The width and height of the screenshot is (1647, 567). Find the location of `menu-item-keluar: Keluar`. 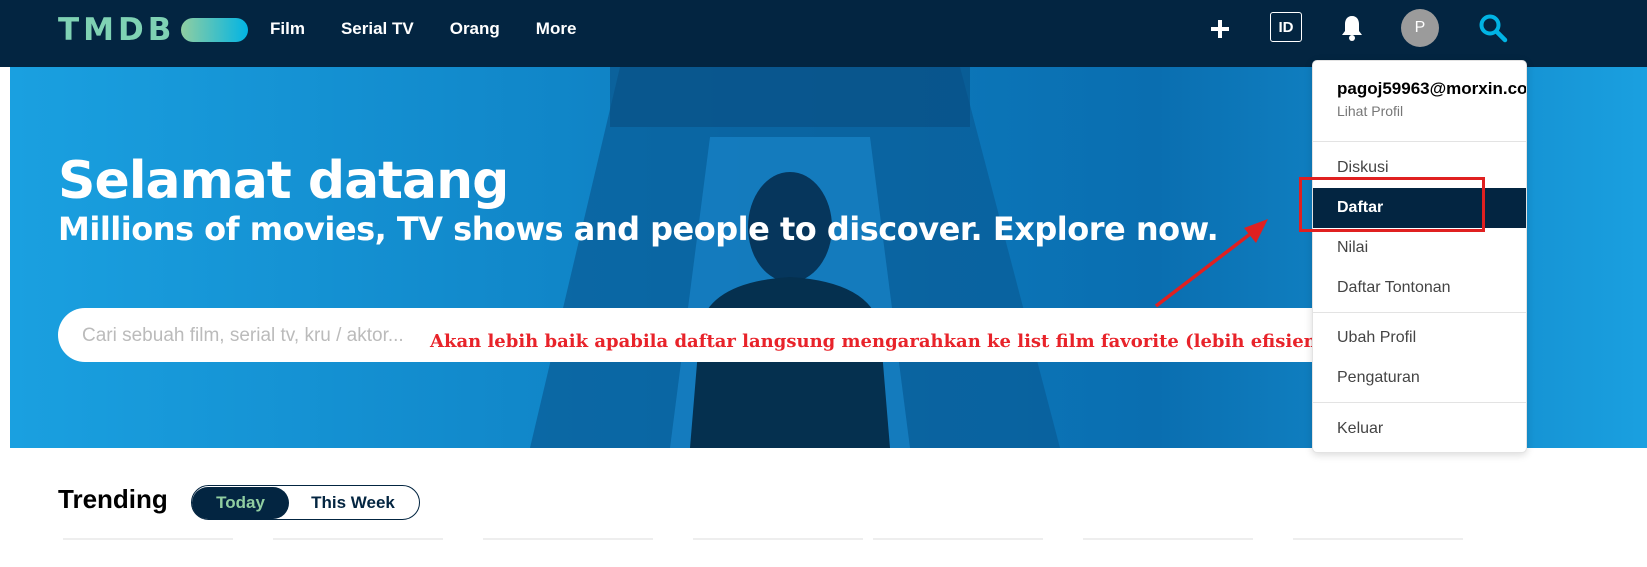

menu-item-keluar: Keluar is located at coordinates (1419, 429).